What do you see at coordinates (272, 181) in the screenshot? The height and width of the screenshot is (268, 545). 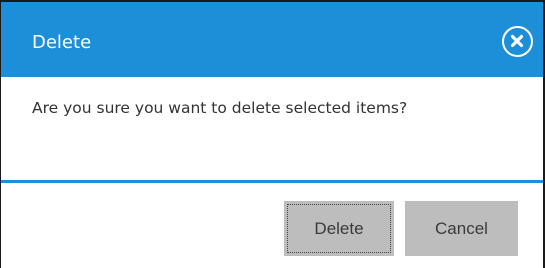 I see `dialog-separator` at bounding box center [272, 181].